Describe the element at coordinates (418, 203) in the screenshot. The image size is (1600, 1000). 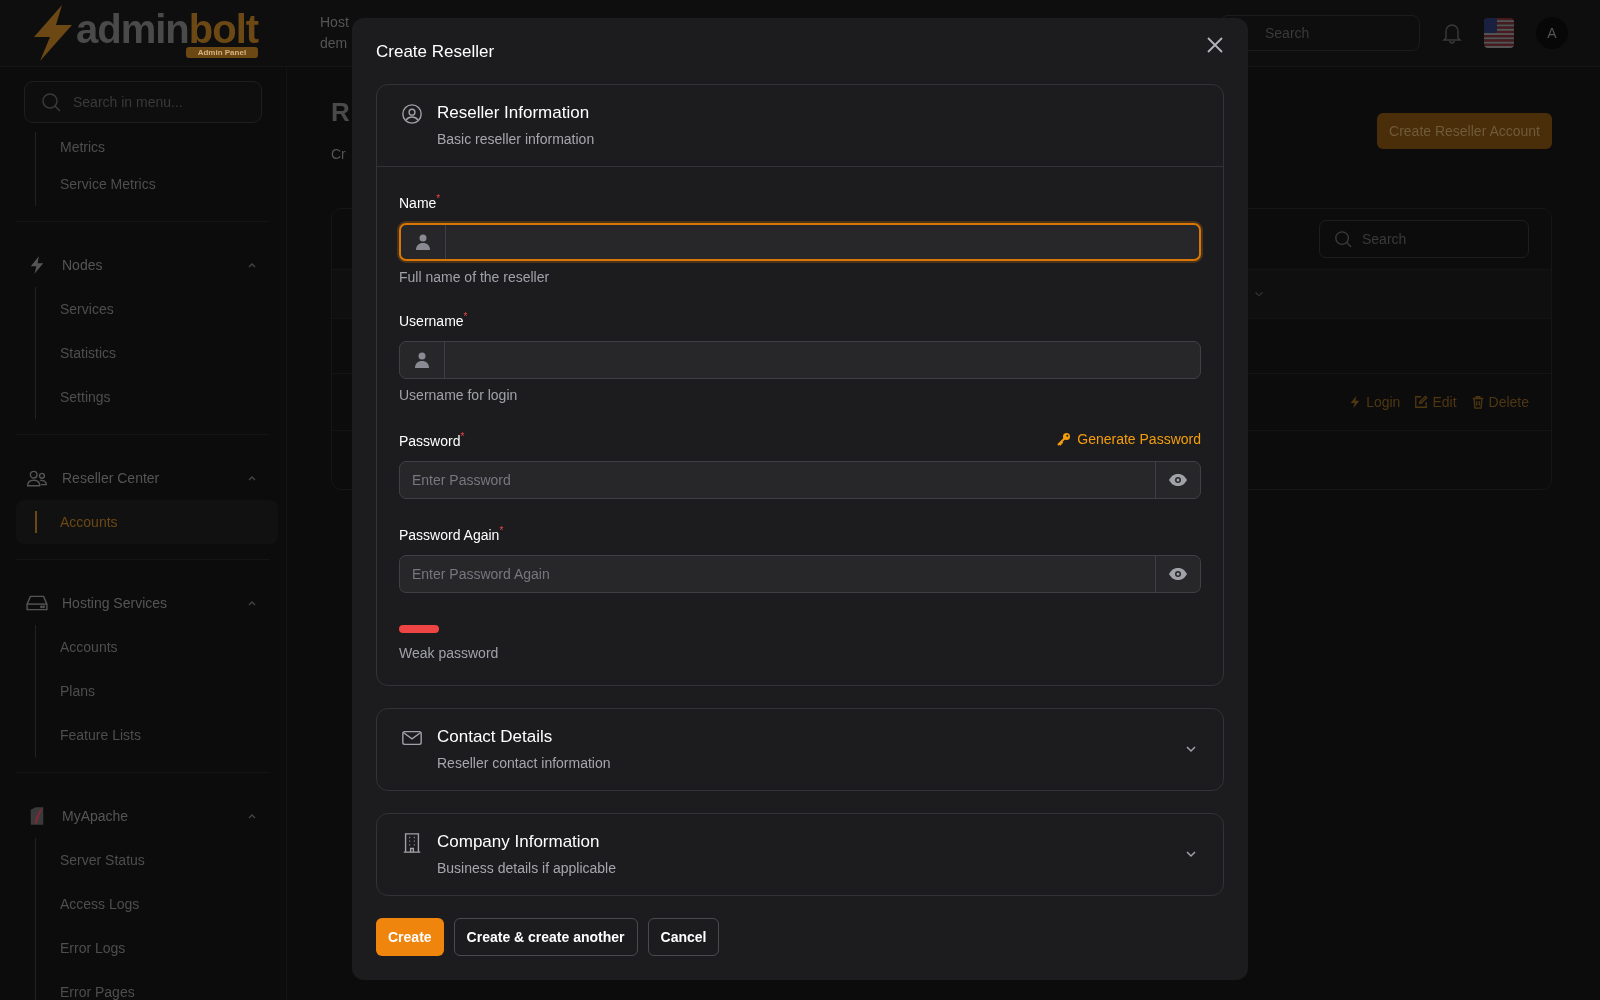
I see `field-label: Name` at that location.